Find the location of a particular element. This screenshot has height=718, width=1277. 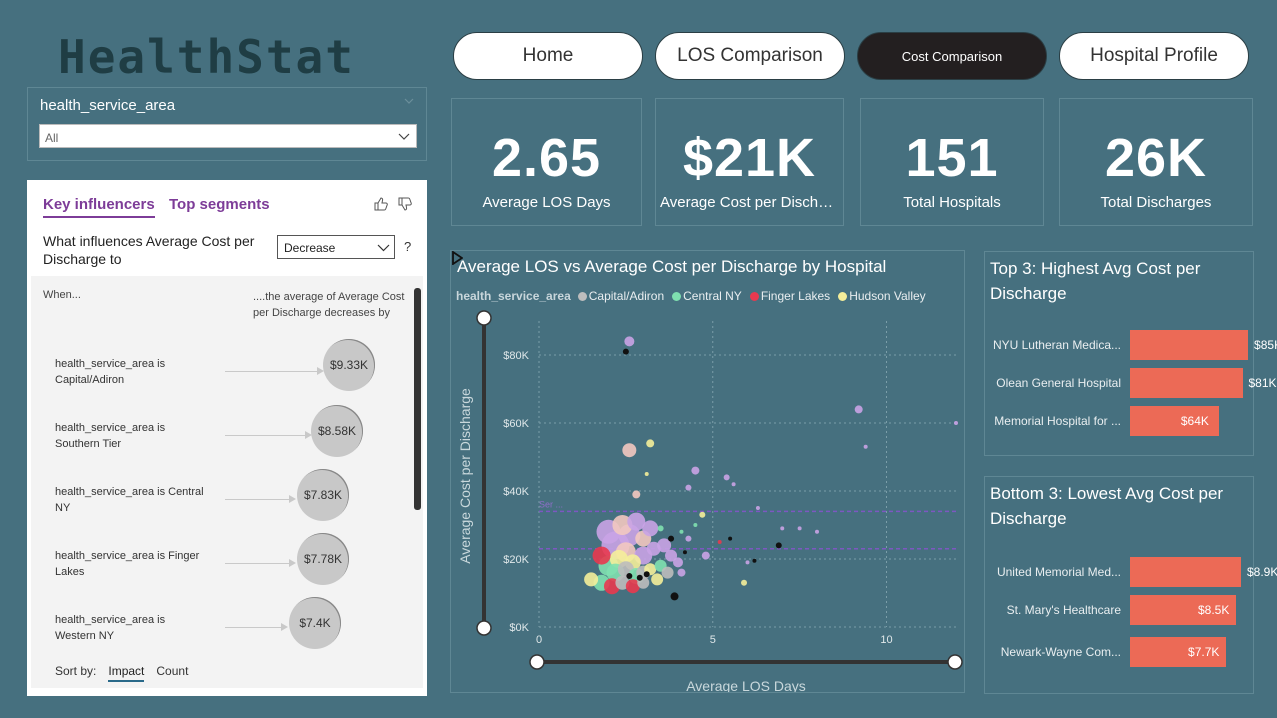

thumbs-up-icon is located at coordinates (381, 204).